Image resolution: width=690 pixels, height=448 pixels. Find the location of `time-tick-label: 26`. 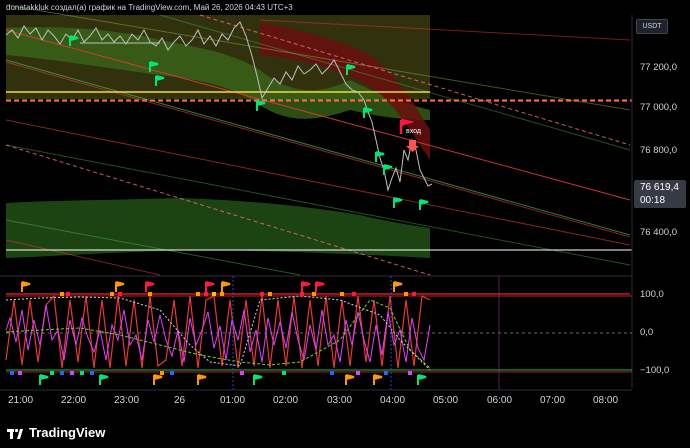

time-tick-label: 26 is located at coordinates (180, 400).